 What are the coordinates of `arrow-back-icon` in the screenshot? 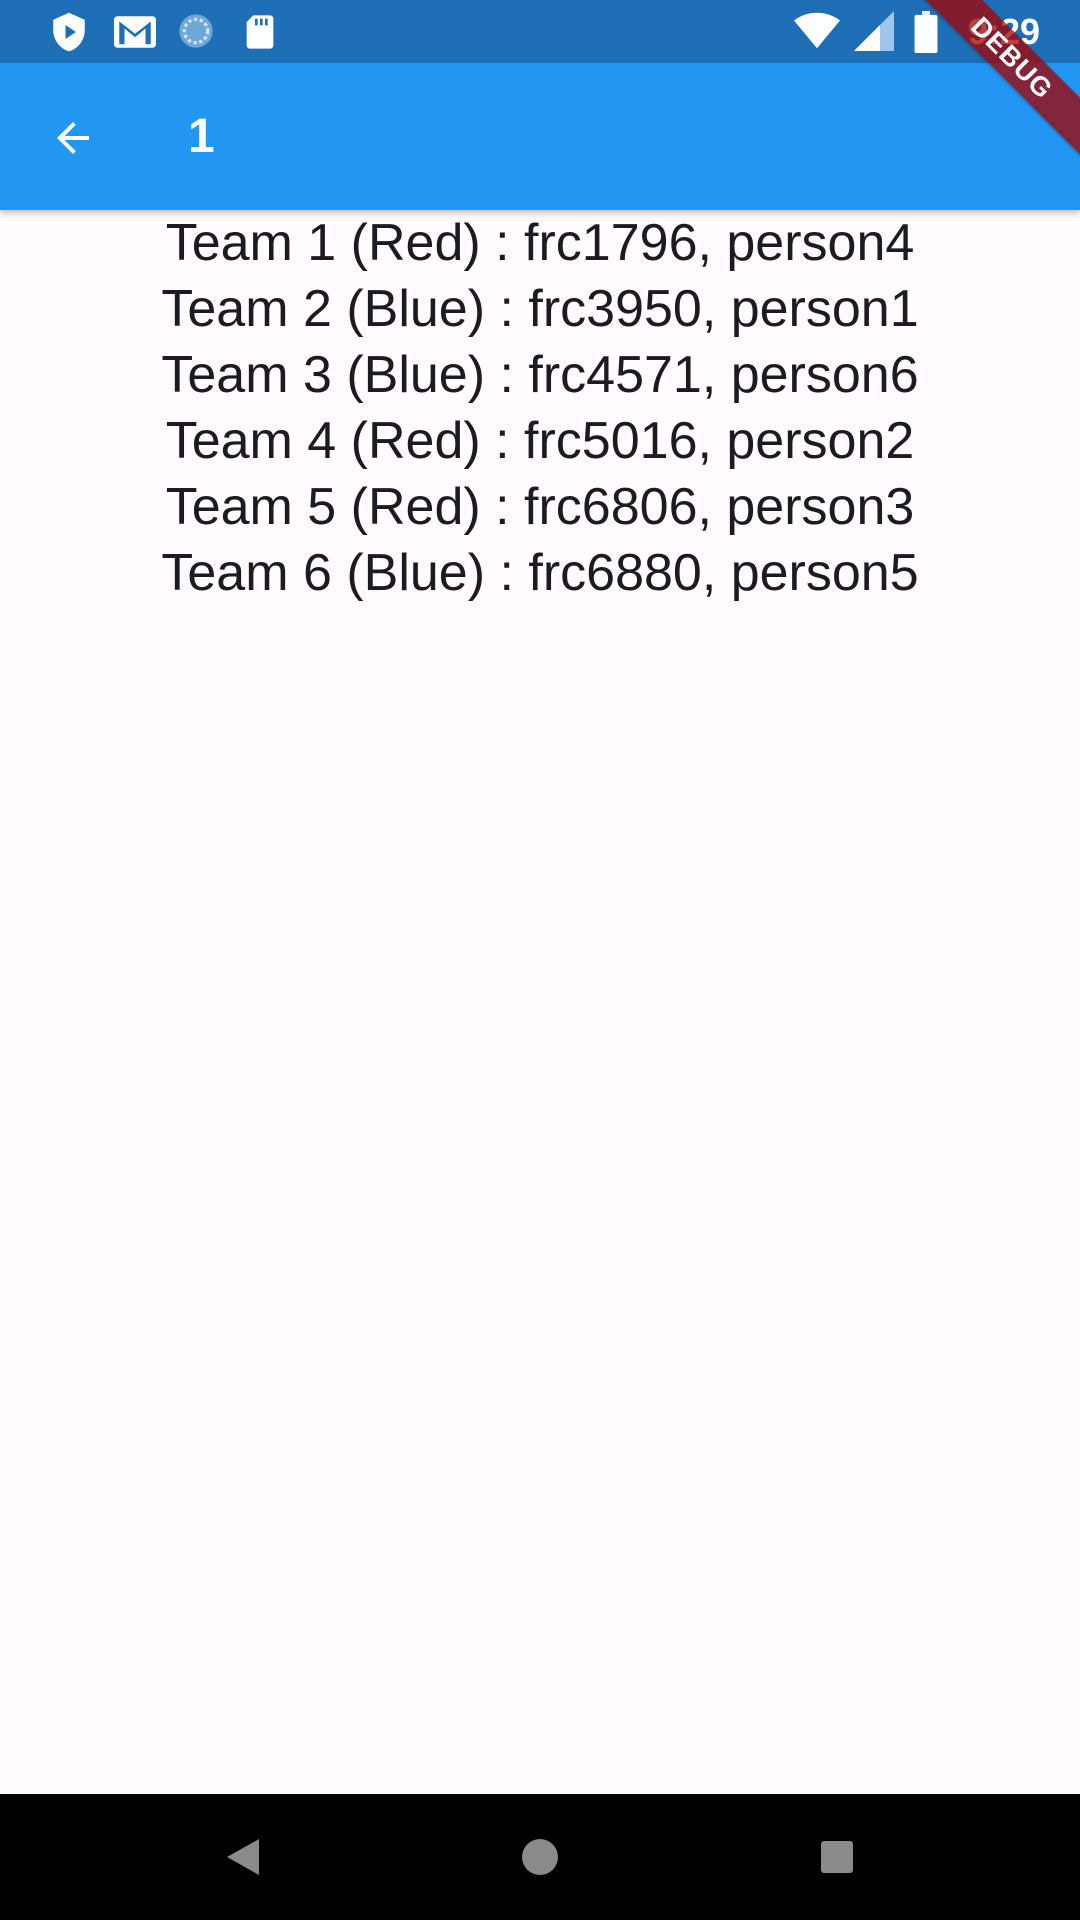 It's located at (73, 138).